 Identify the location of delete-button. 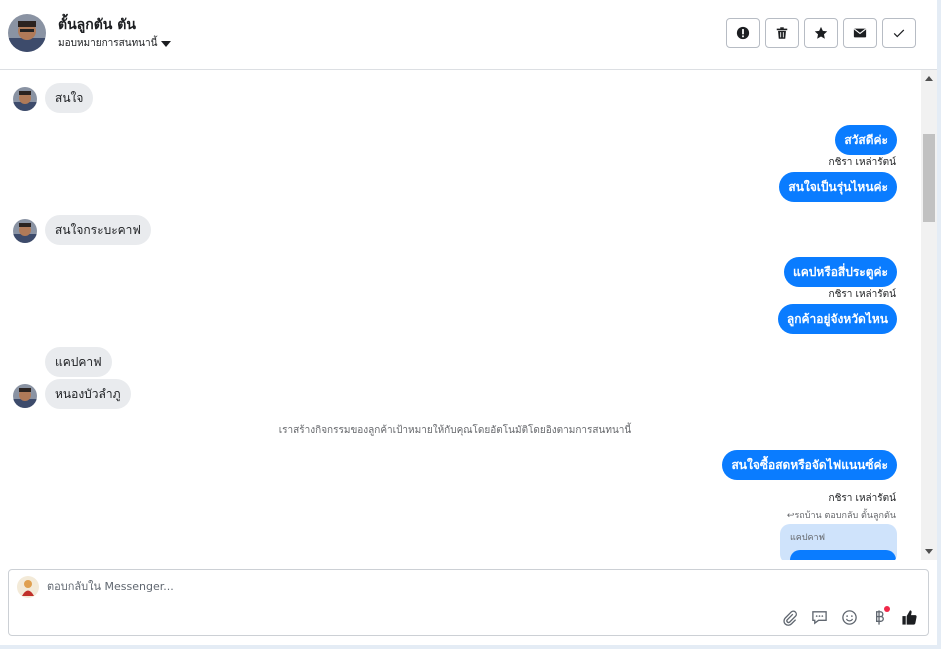
(782, 33).